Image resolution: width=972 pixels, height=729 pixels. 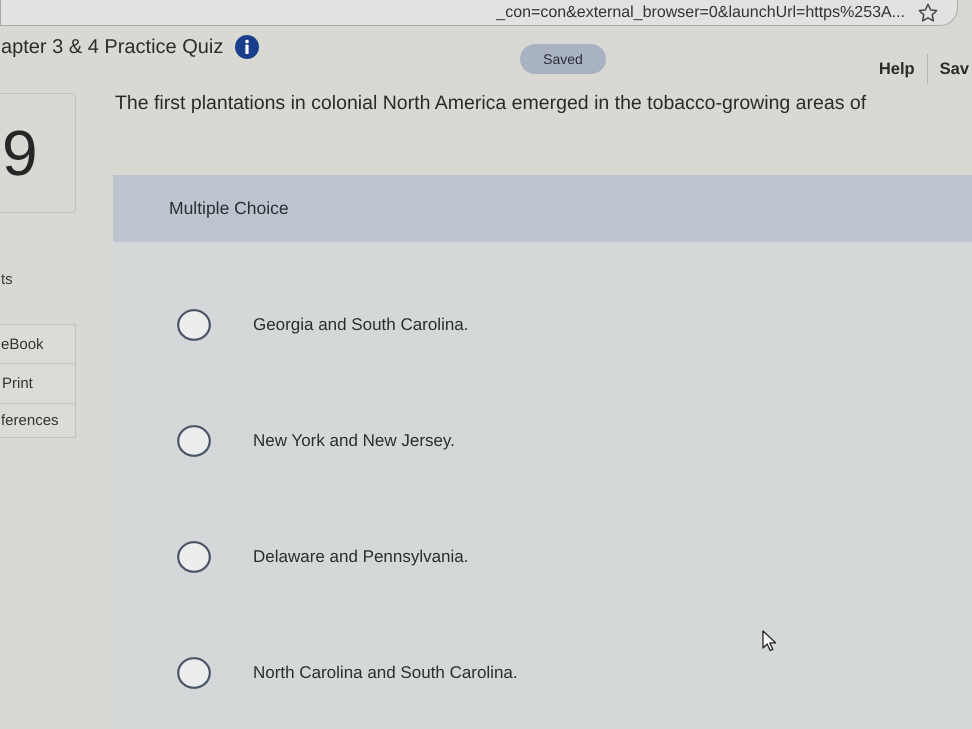 I want to click on option-label: Georgia and South Carolina., so click(x=360, y=325).